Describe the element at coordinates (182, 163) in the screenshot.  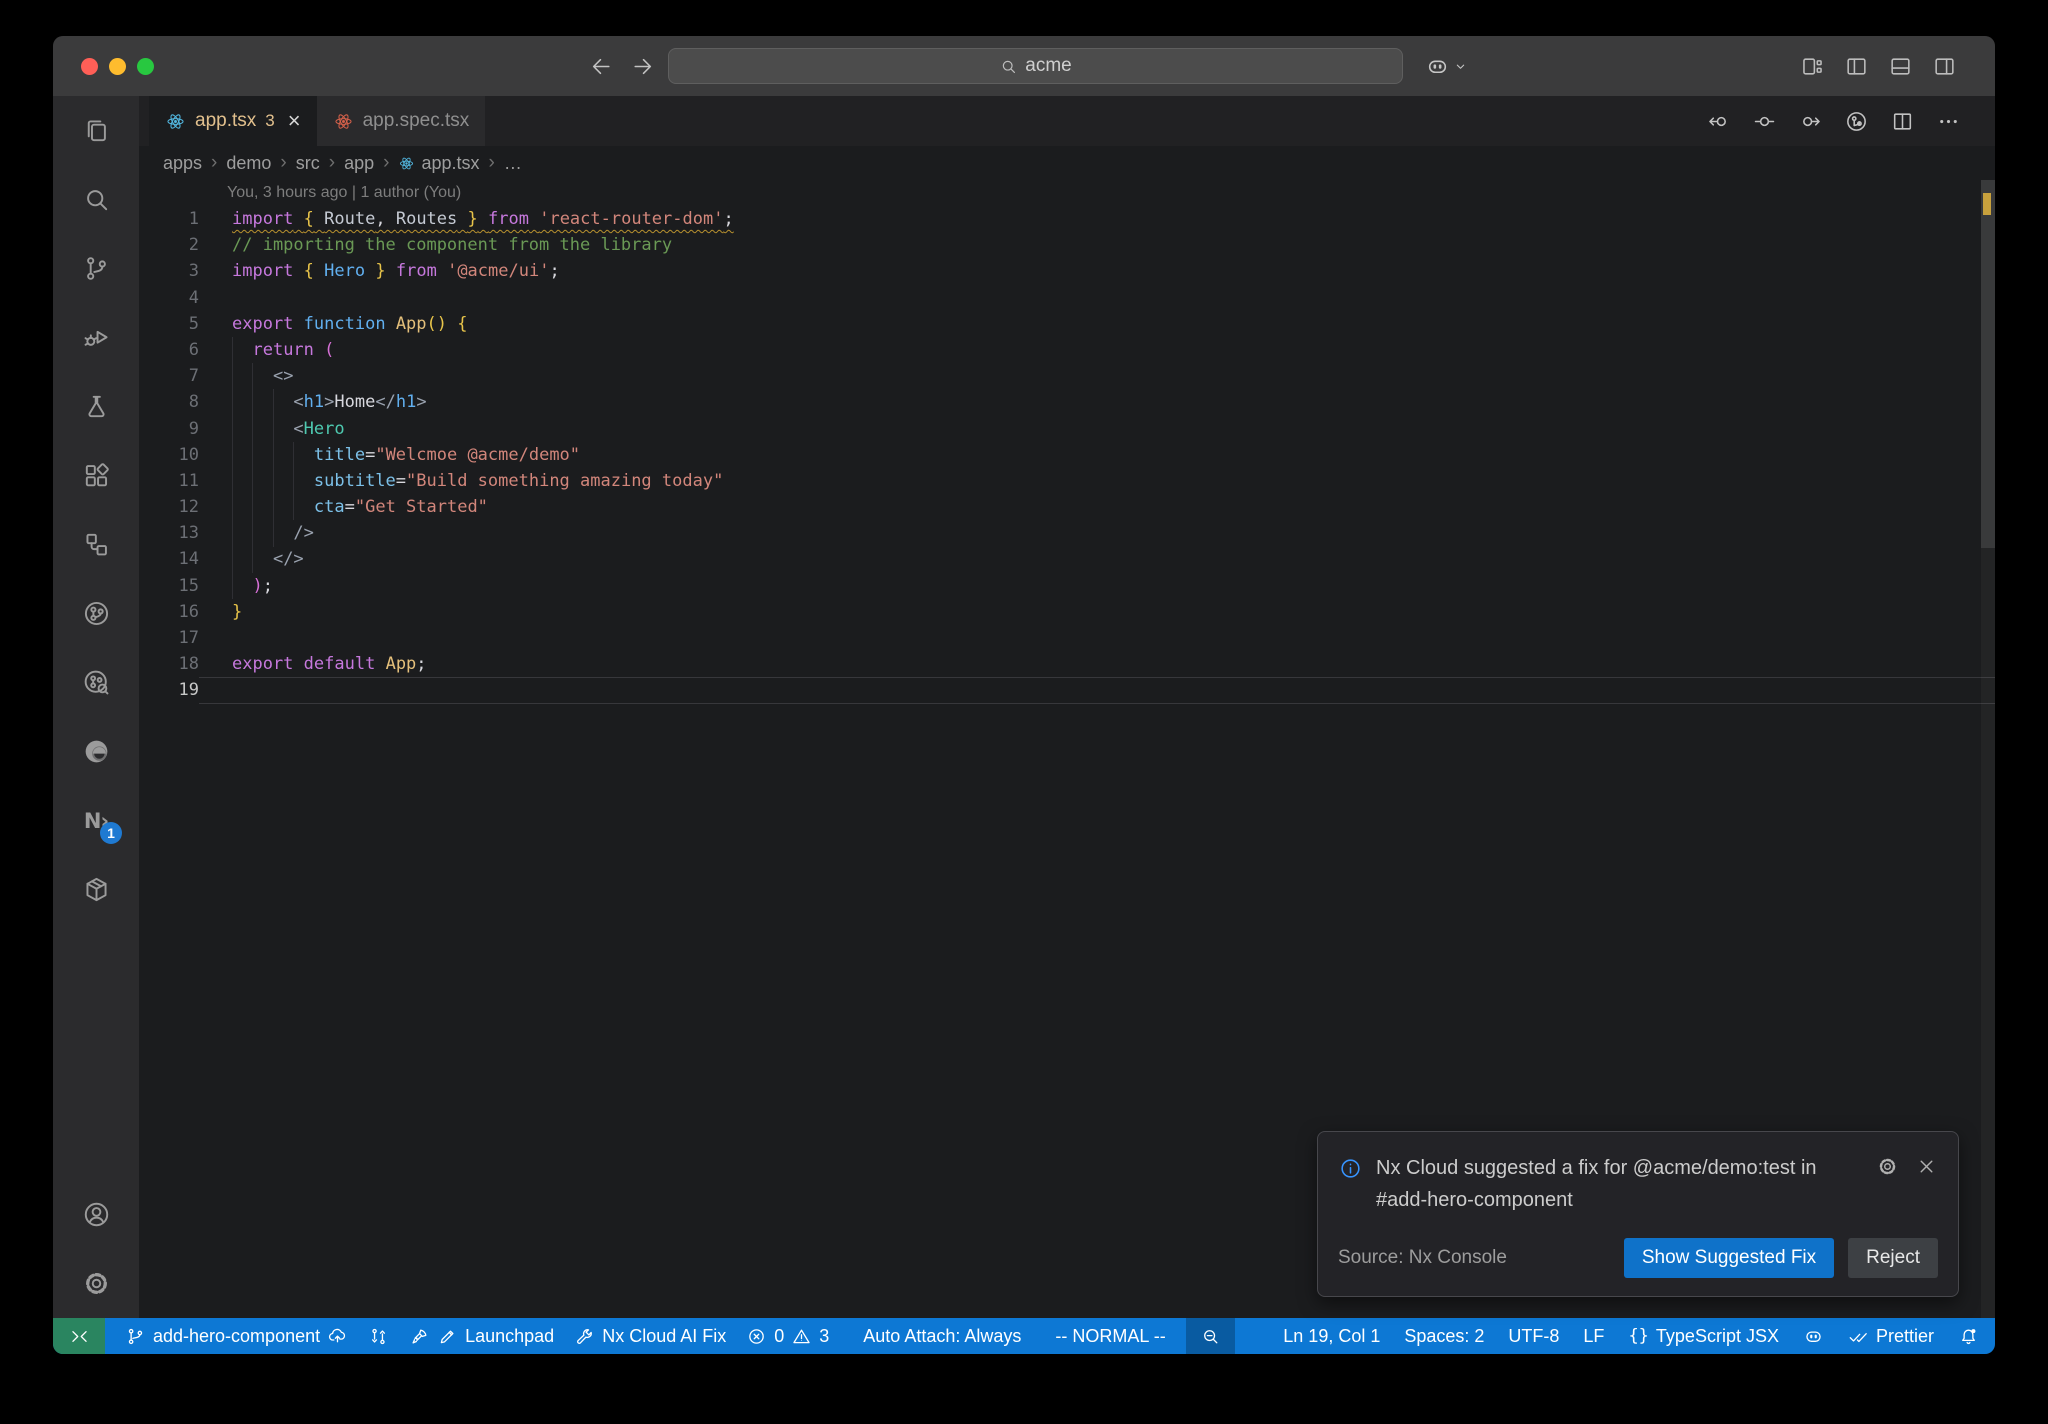
I see `breadcrumb-item-apps: apps` at that location.